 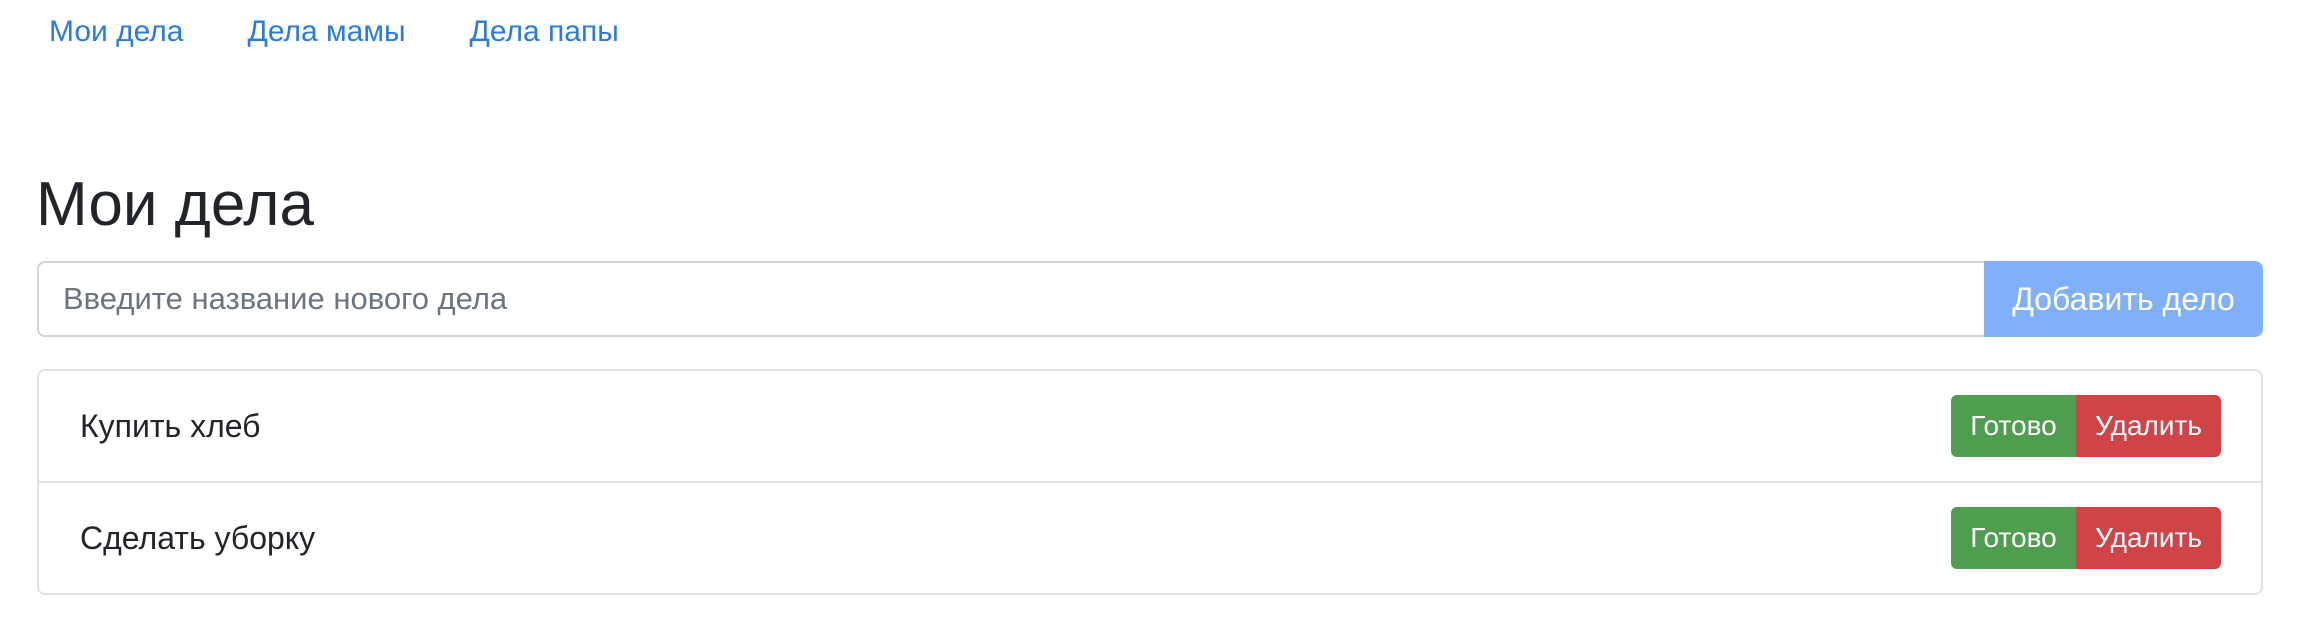 I want to click on top-nav: Мои дела Дела мамы Дела папы, so click(x=366, y=32).